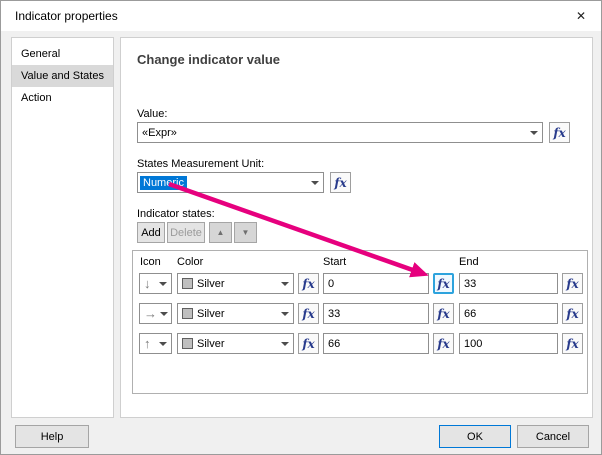  I want to click on move-up-icon: ▲, so click(220, 232).